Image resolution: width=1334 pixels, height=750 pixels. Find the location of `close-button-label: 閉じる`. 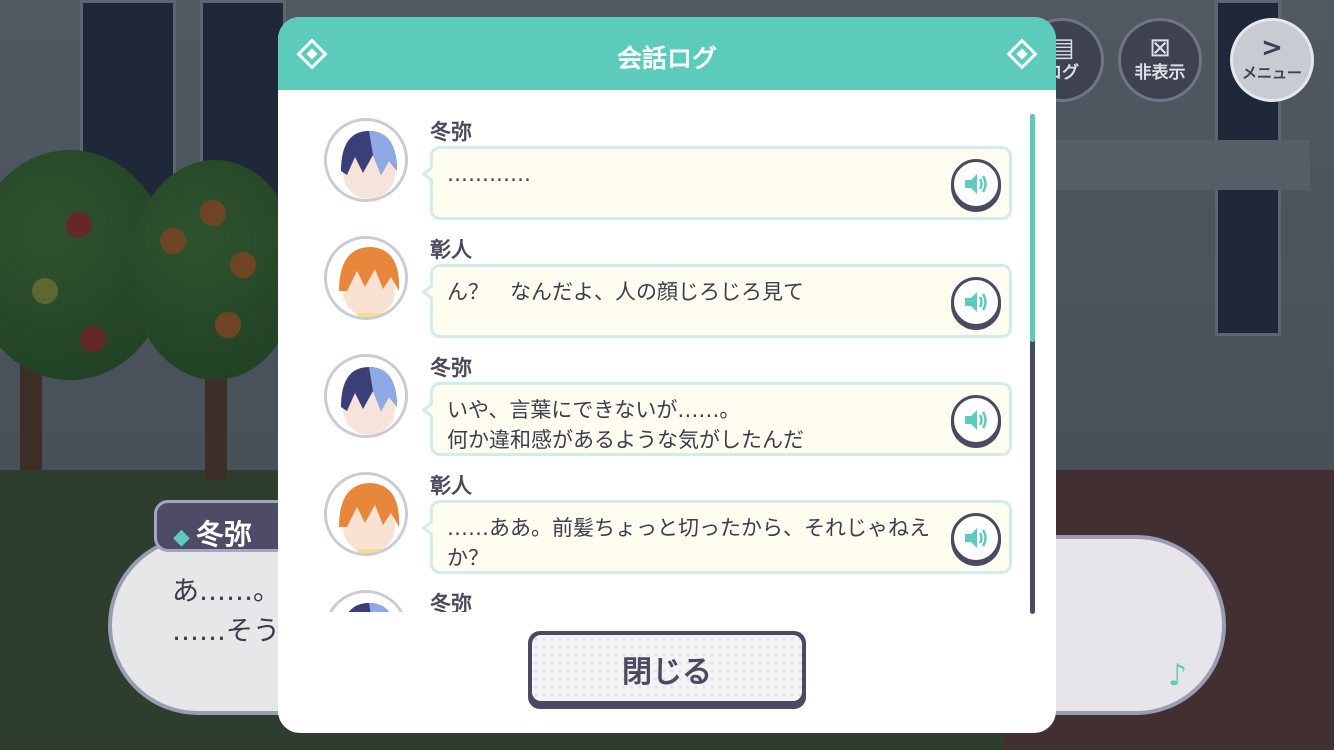

close-button-label: 閉じる is located at coordinates (667, 672).